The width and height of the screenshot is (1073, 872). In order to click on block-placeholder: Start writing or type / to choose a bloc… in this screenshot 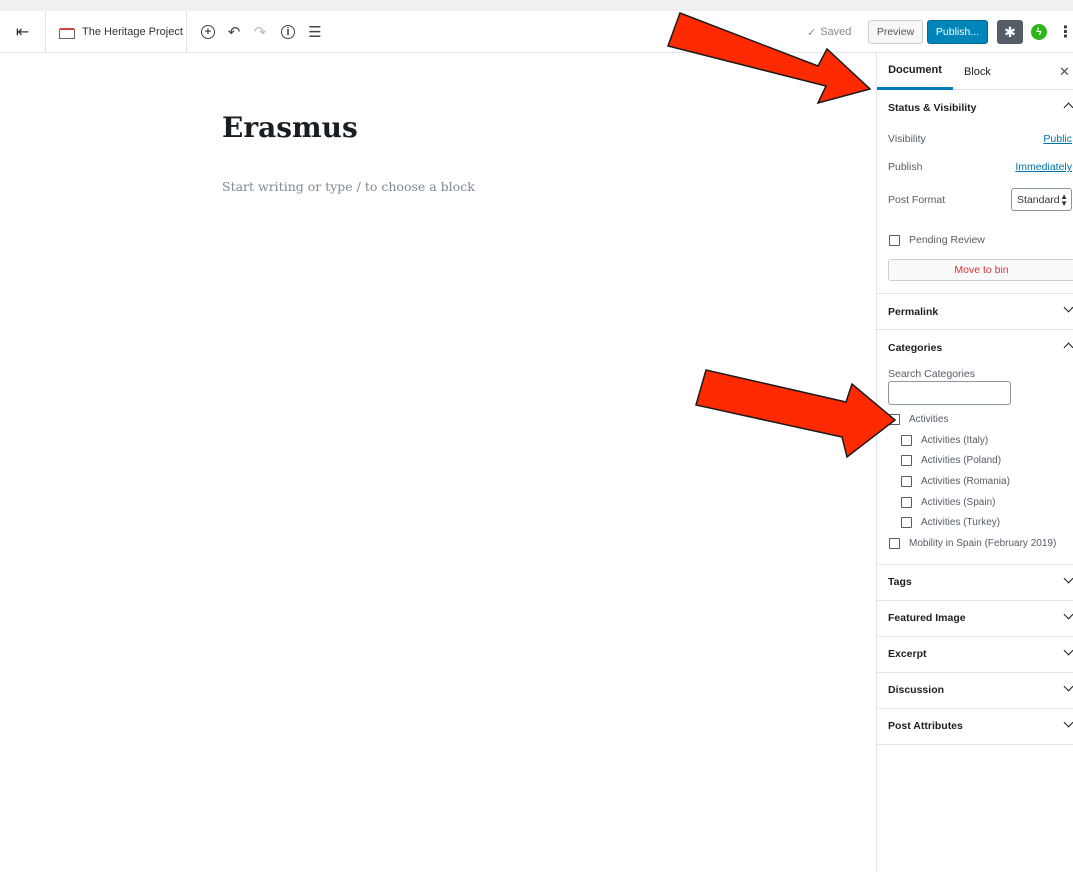, I will do `click(348, 186)`.